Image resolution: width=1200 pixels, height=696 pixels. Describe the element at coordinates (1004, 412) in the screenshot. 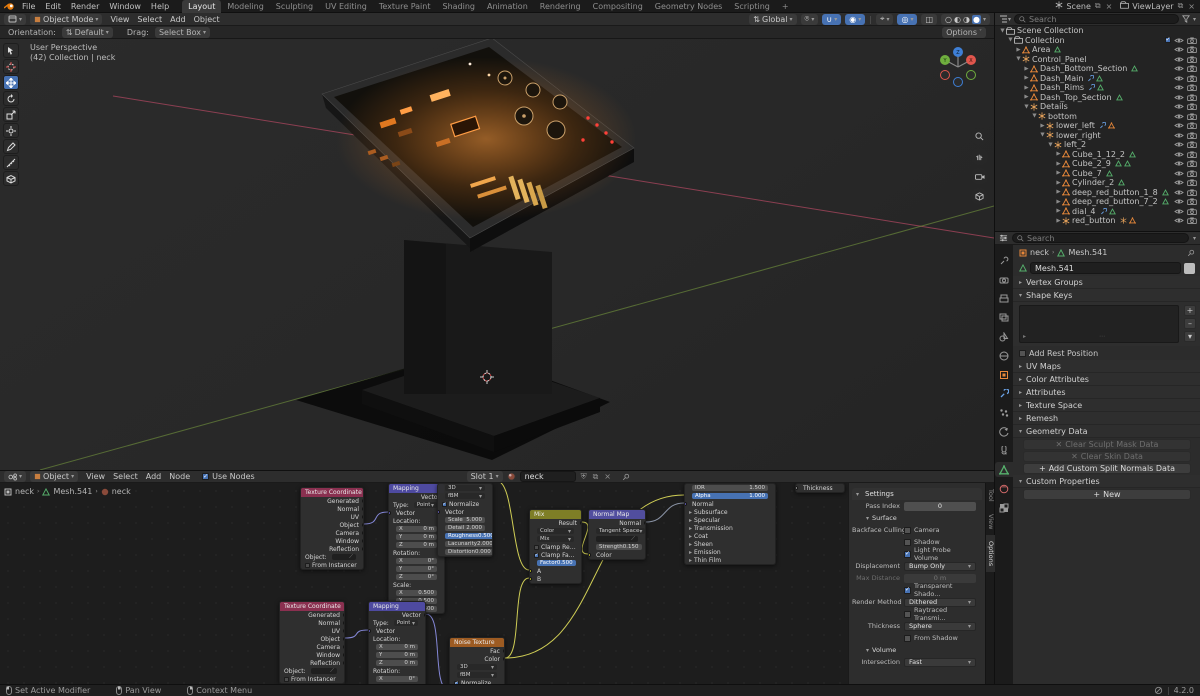

I see `properties-tab-particles` at that location.